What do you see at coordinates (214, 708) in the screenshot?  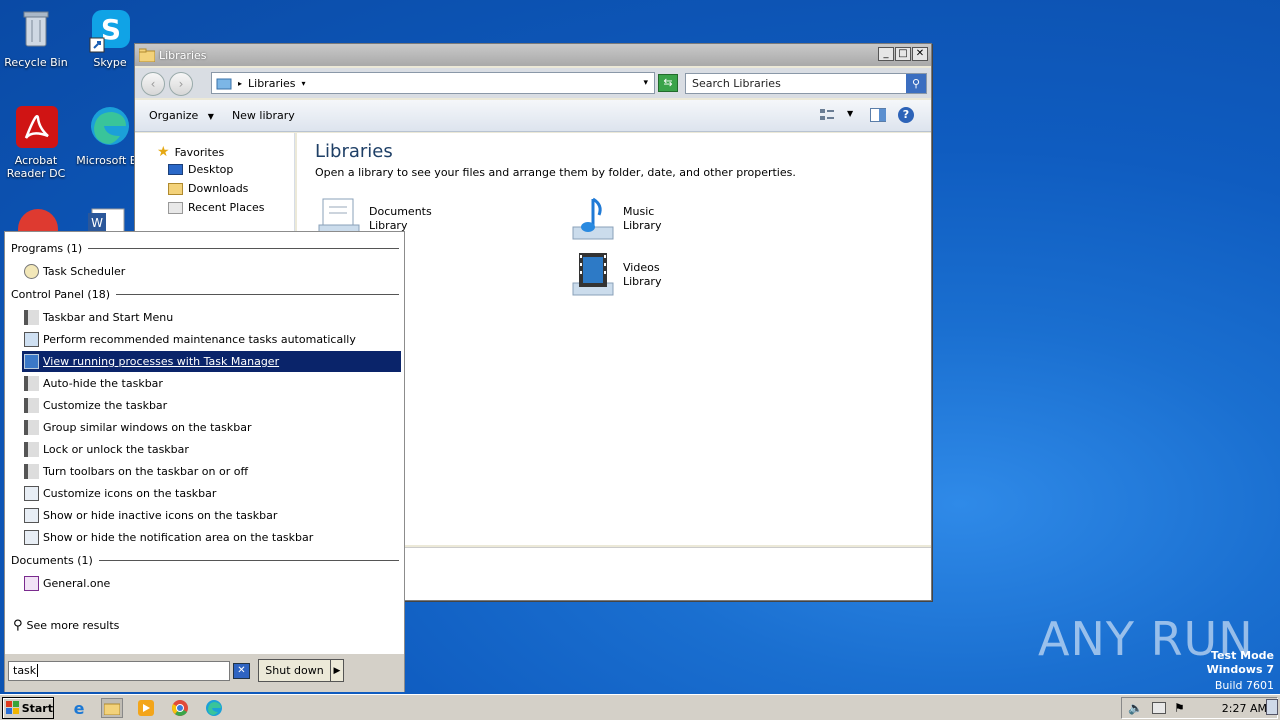 I see `edge-taskbar-icon` at bounding box center [214, 708].